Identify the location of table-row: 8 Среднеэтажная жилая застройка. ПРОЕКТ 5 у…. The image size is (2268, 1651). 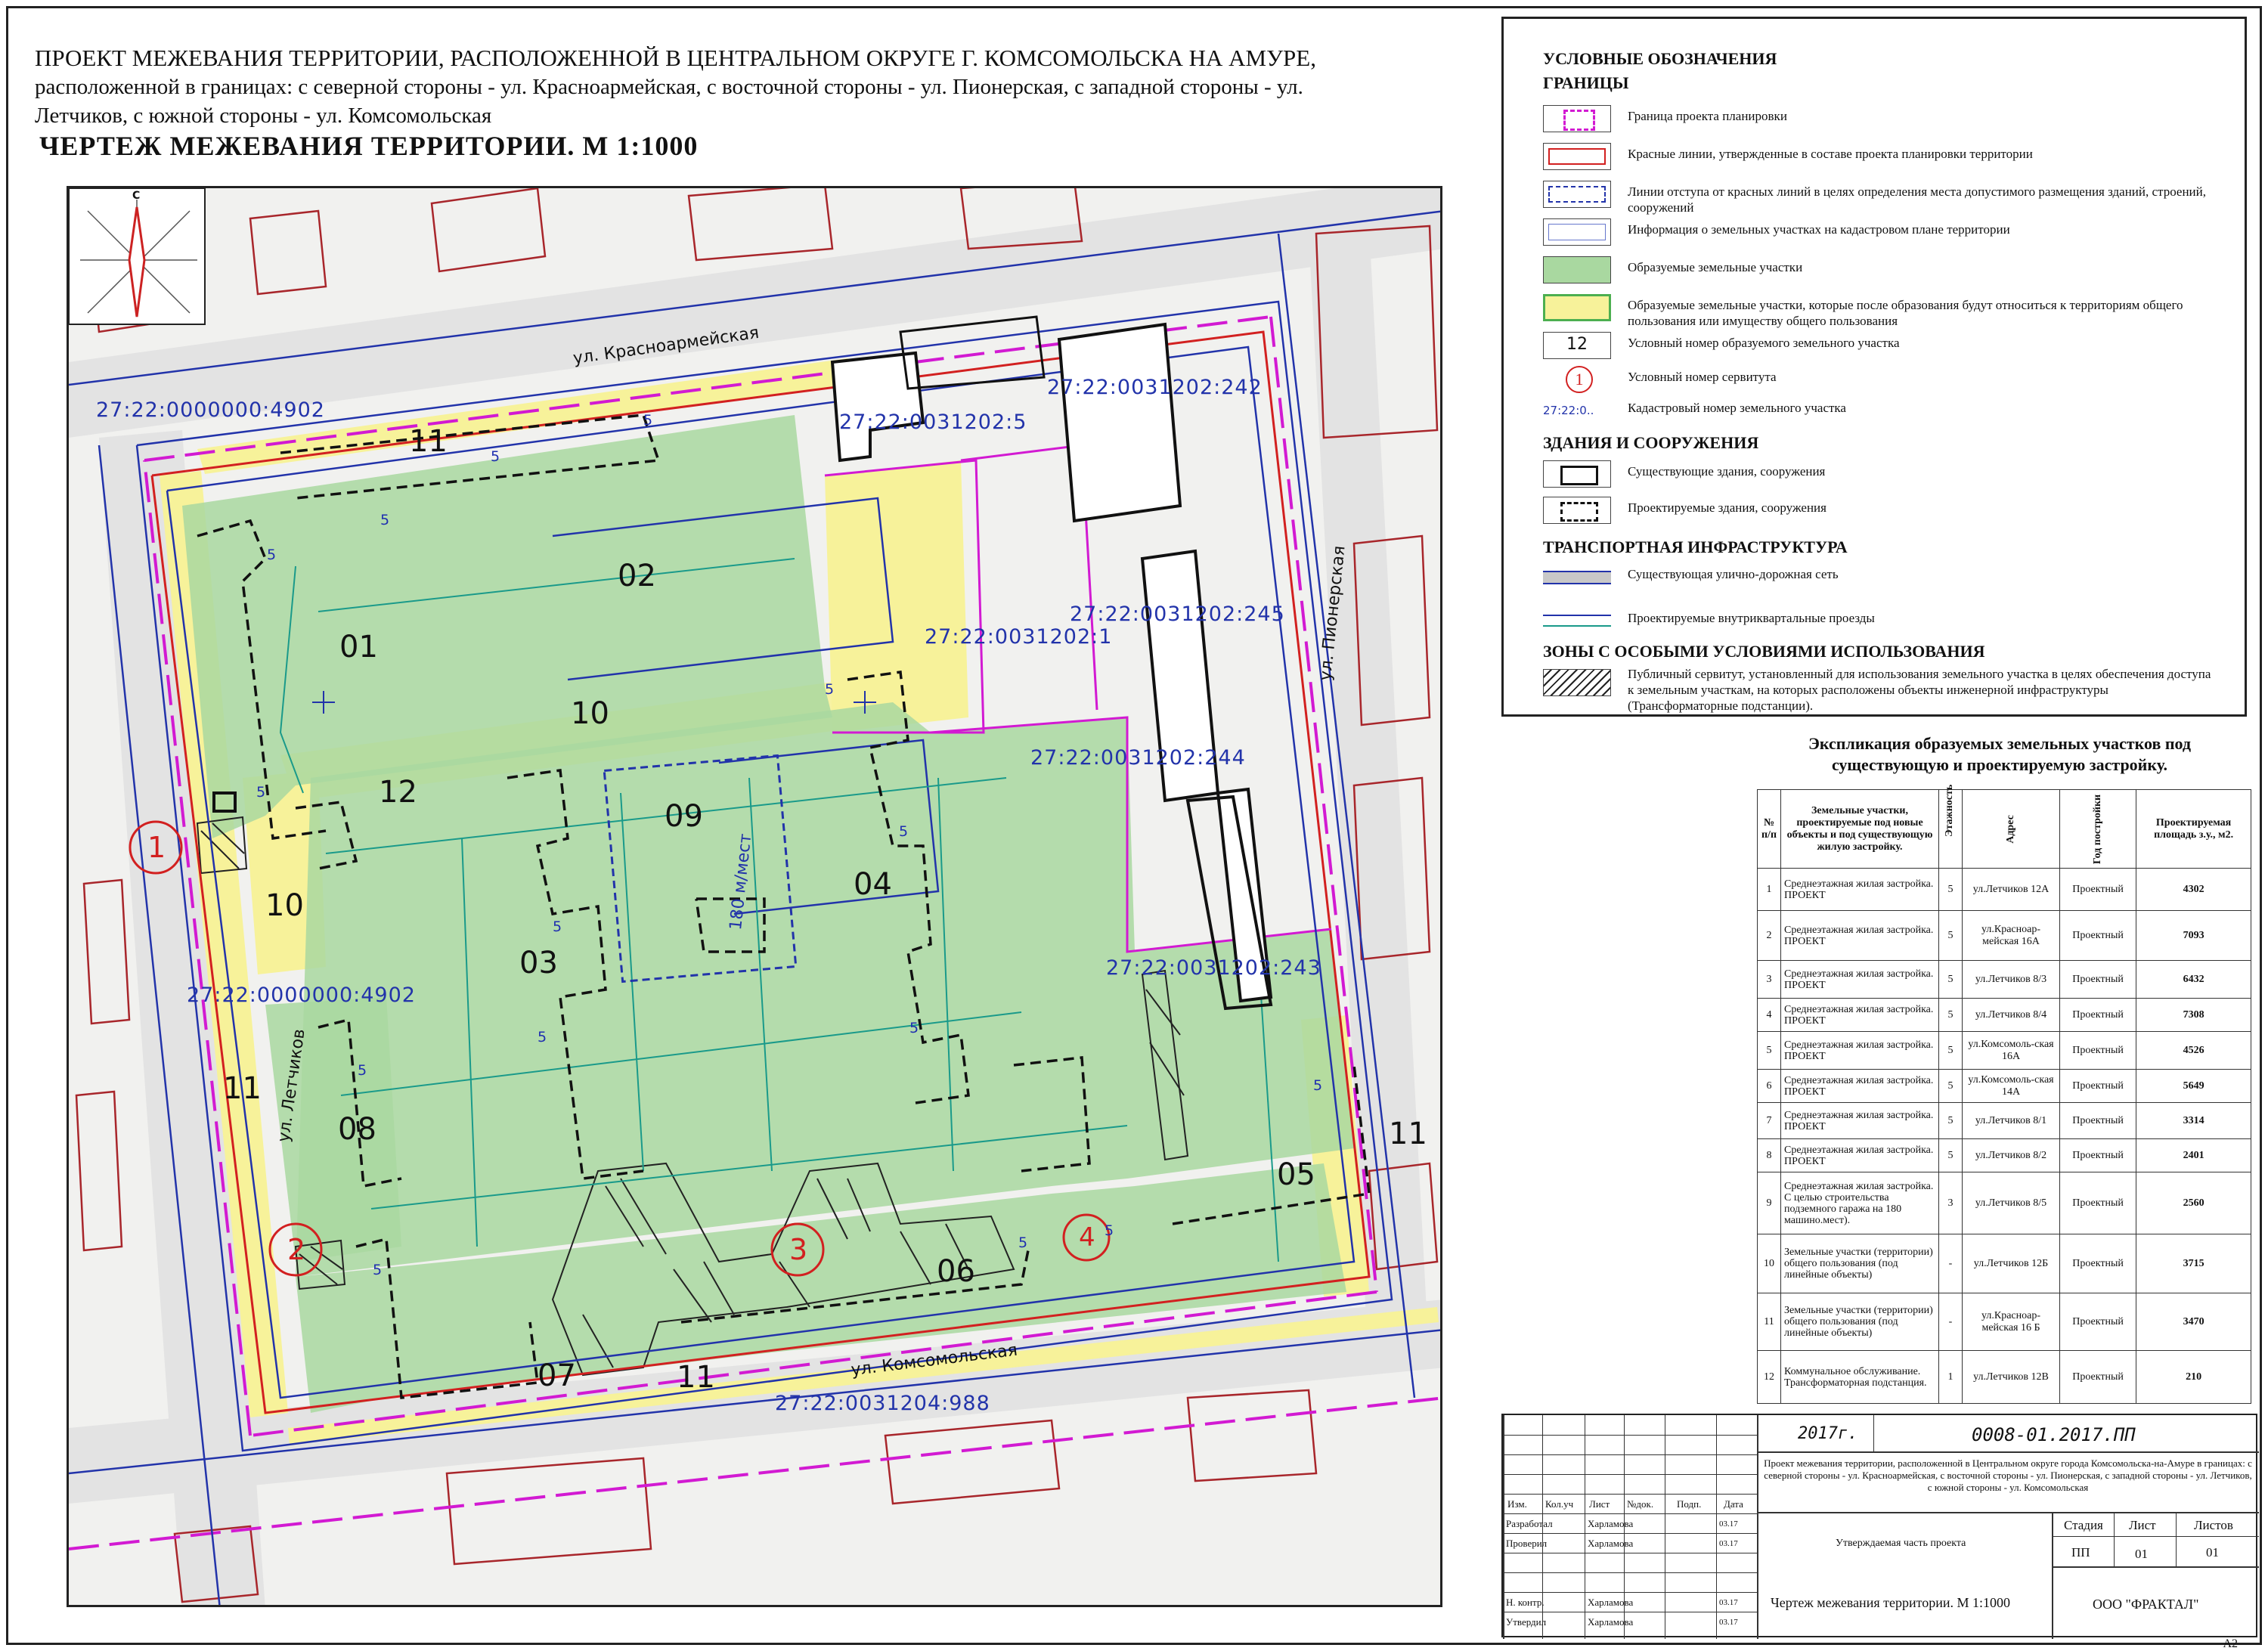
(2004, 1155).